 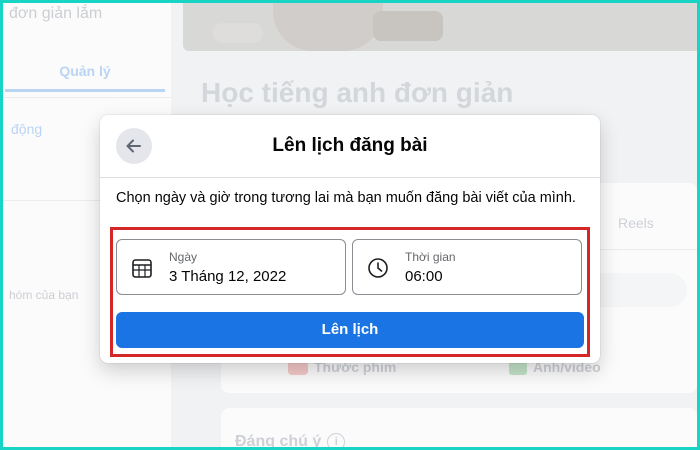 What do you see at coordinates (231, 267) in the screenshot?
I see `date-field: Ngày 3 Tháng 12, 2022` at bounding box center [231, 267].